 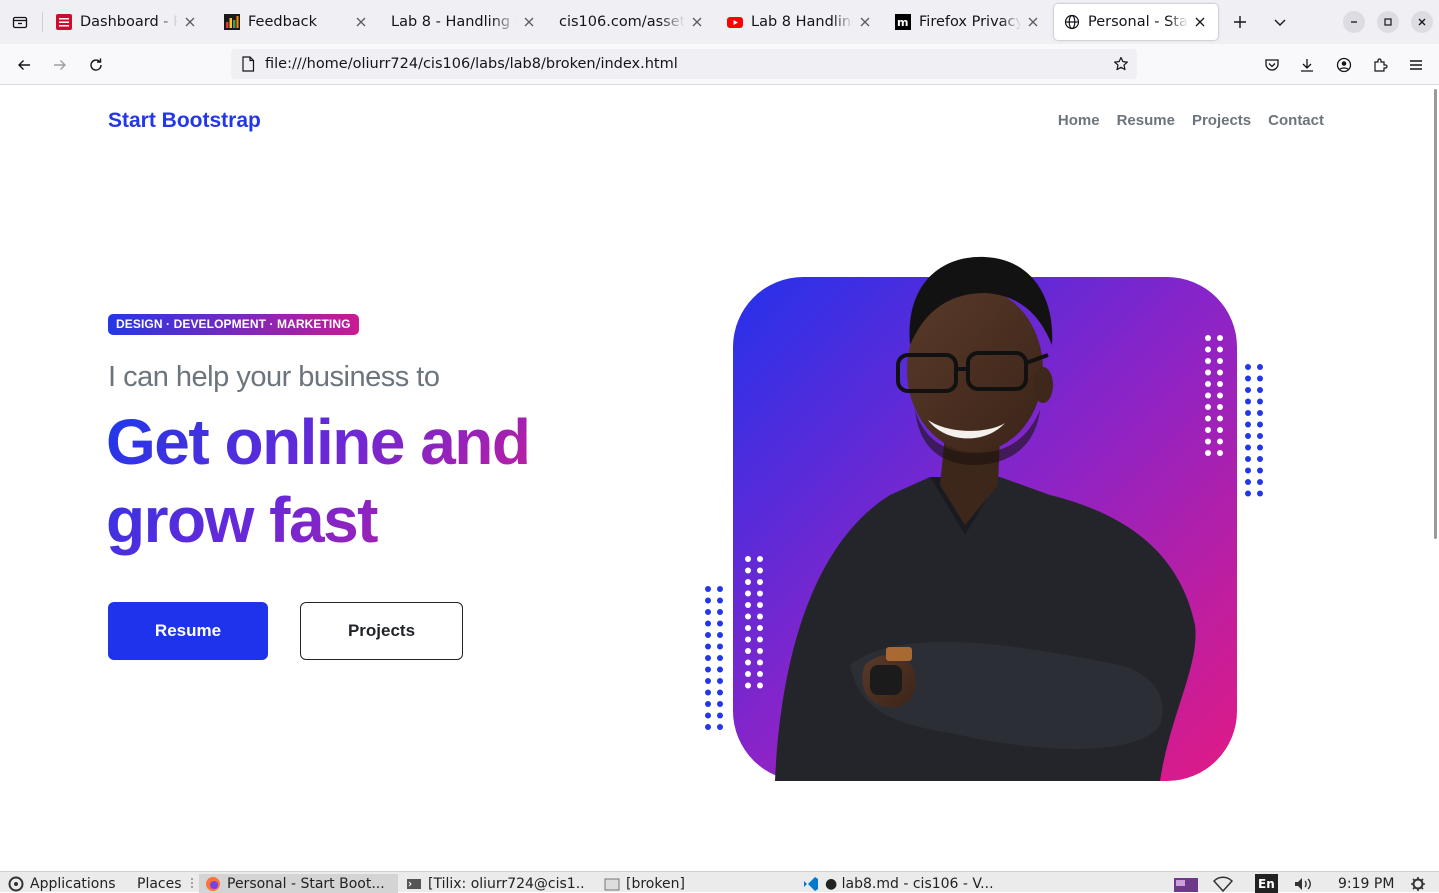 I want to click on panel-handle, so click(x=193, y=883).